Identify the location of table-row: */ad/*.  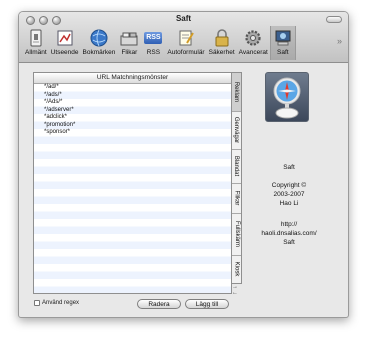
(132, 88).